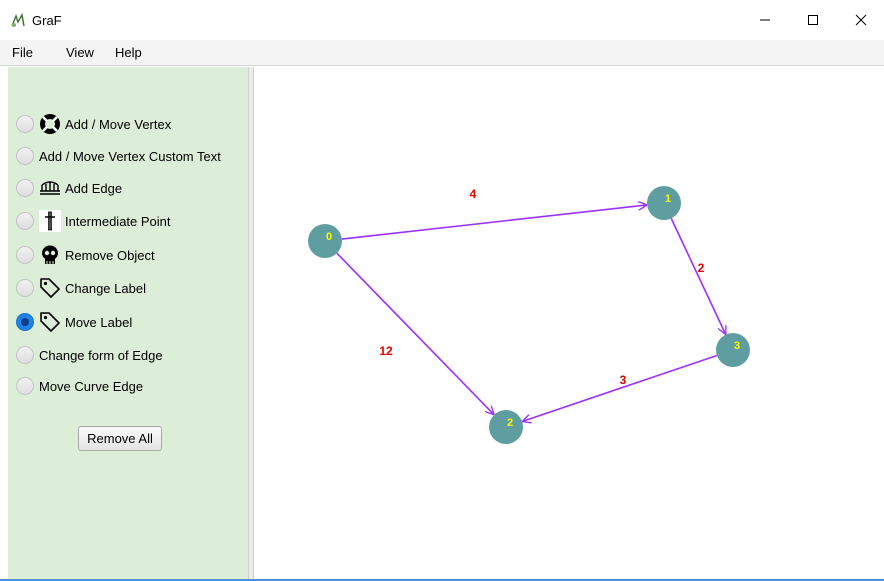 The height and width of the screenshot is (581, 884). I want to click on close-button, so click(861, 20).